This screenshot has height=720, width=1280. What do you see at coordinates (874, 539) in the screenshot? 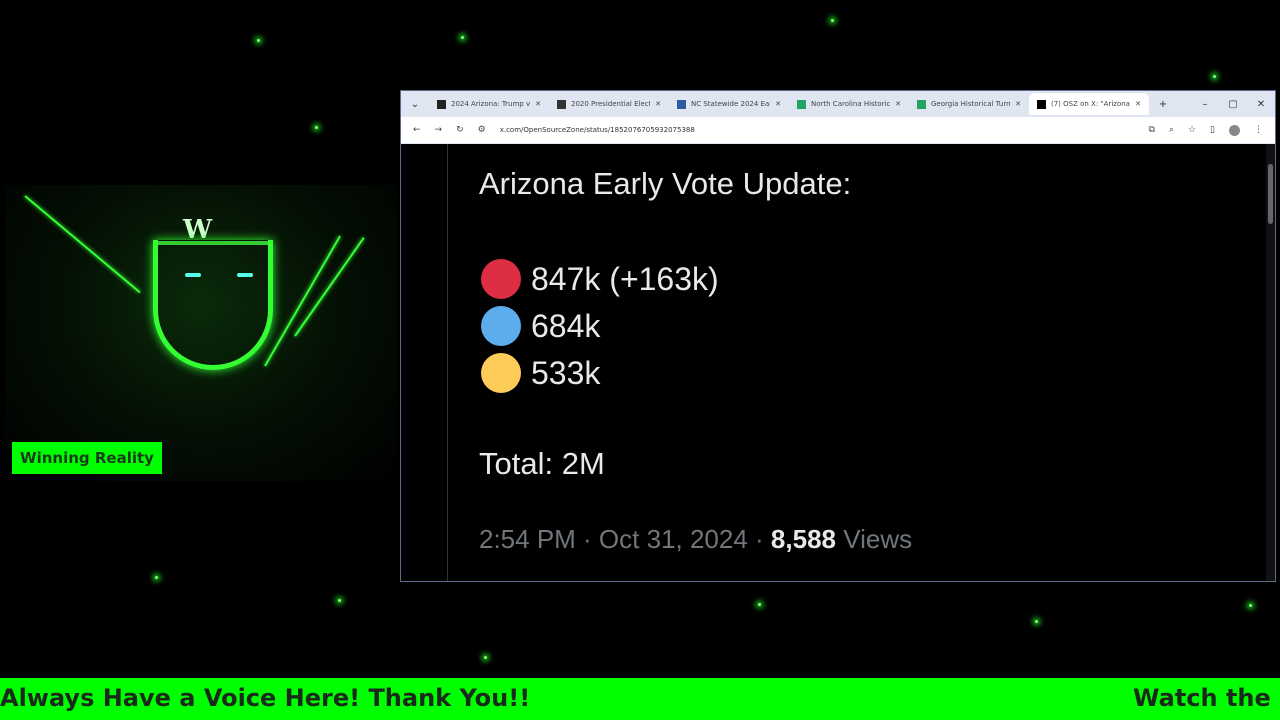
I see `views-label: Views` at bounding box center [874, 539].